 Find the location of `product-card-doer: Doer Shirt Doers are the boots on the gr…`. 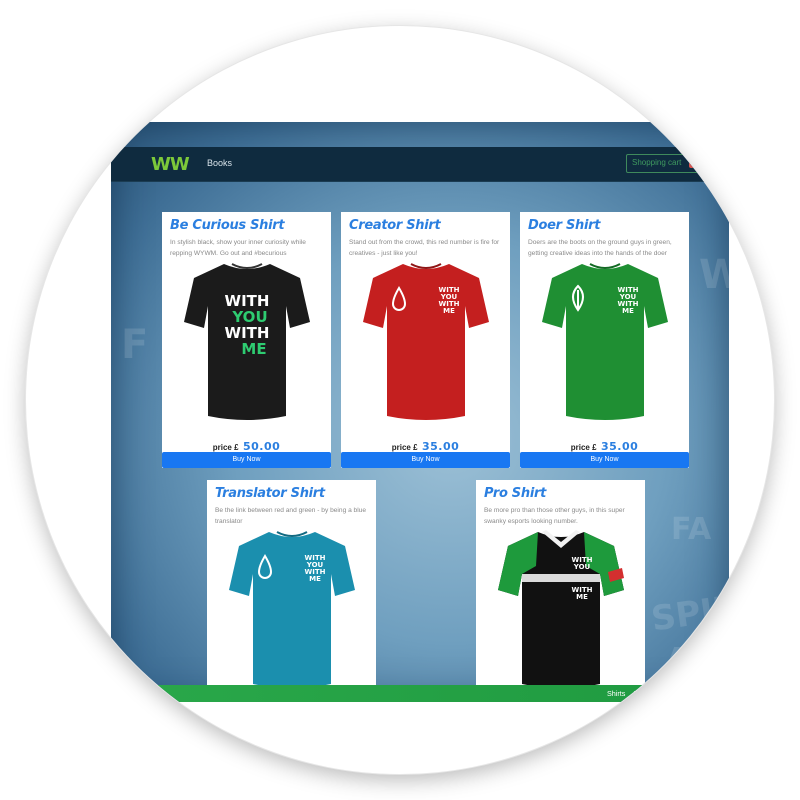

product-card-doer: Doer Shirt Doers are the boots on the gr… is located at coordinates (604, 340).